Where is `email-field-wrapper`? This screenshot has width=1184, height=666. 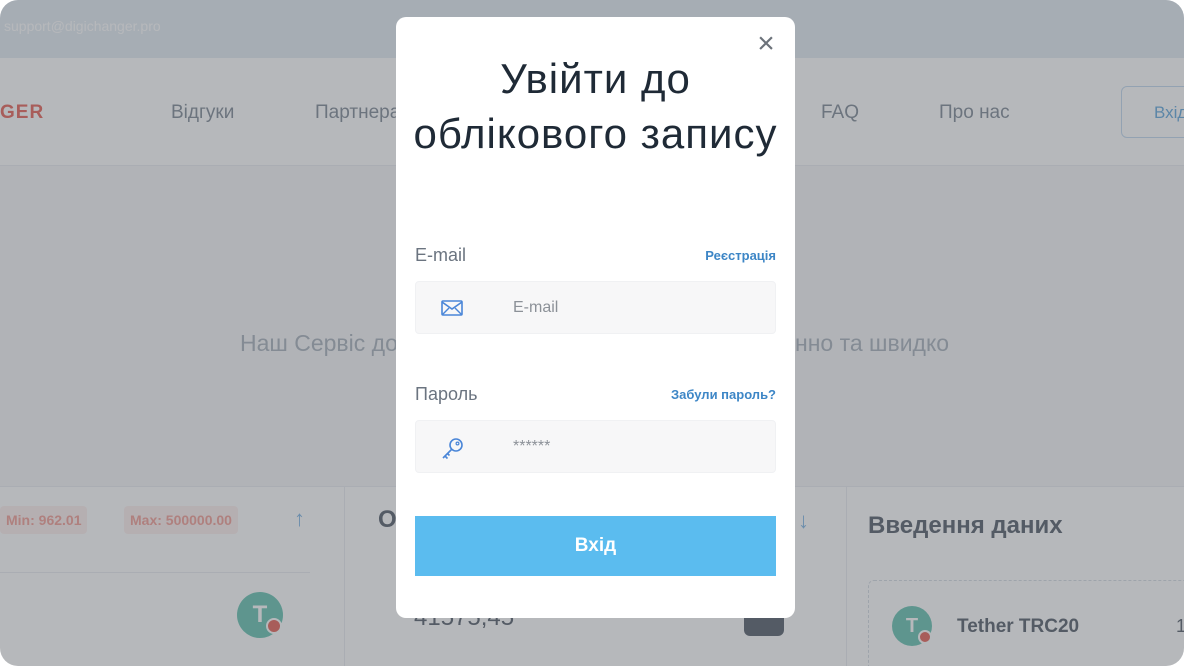 email-field-wrapper is located at coordinates (595, 307).